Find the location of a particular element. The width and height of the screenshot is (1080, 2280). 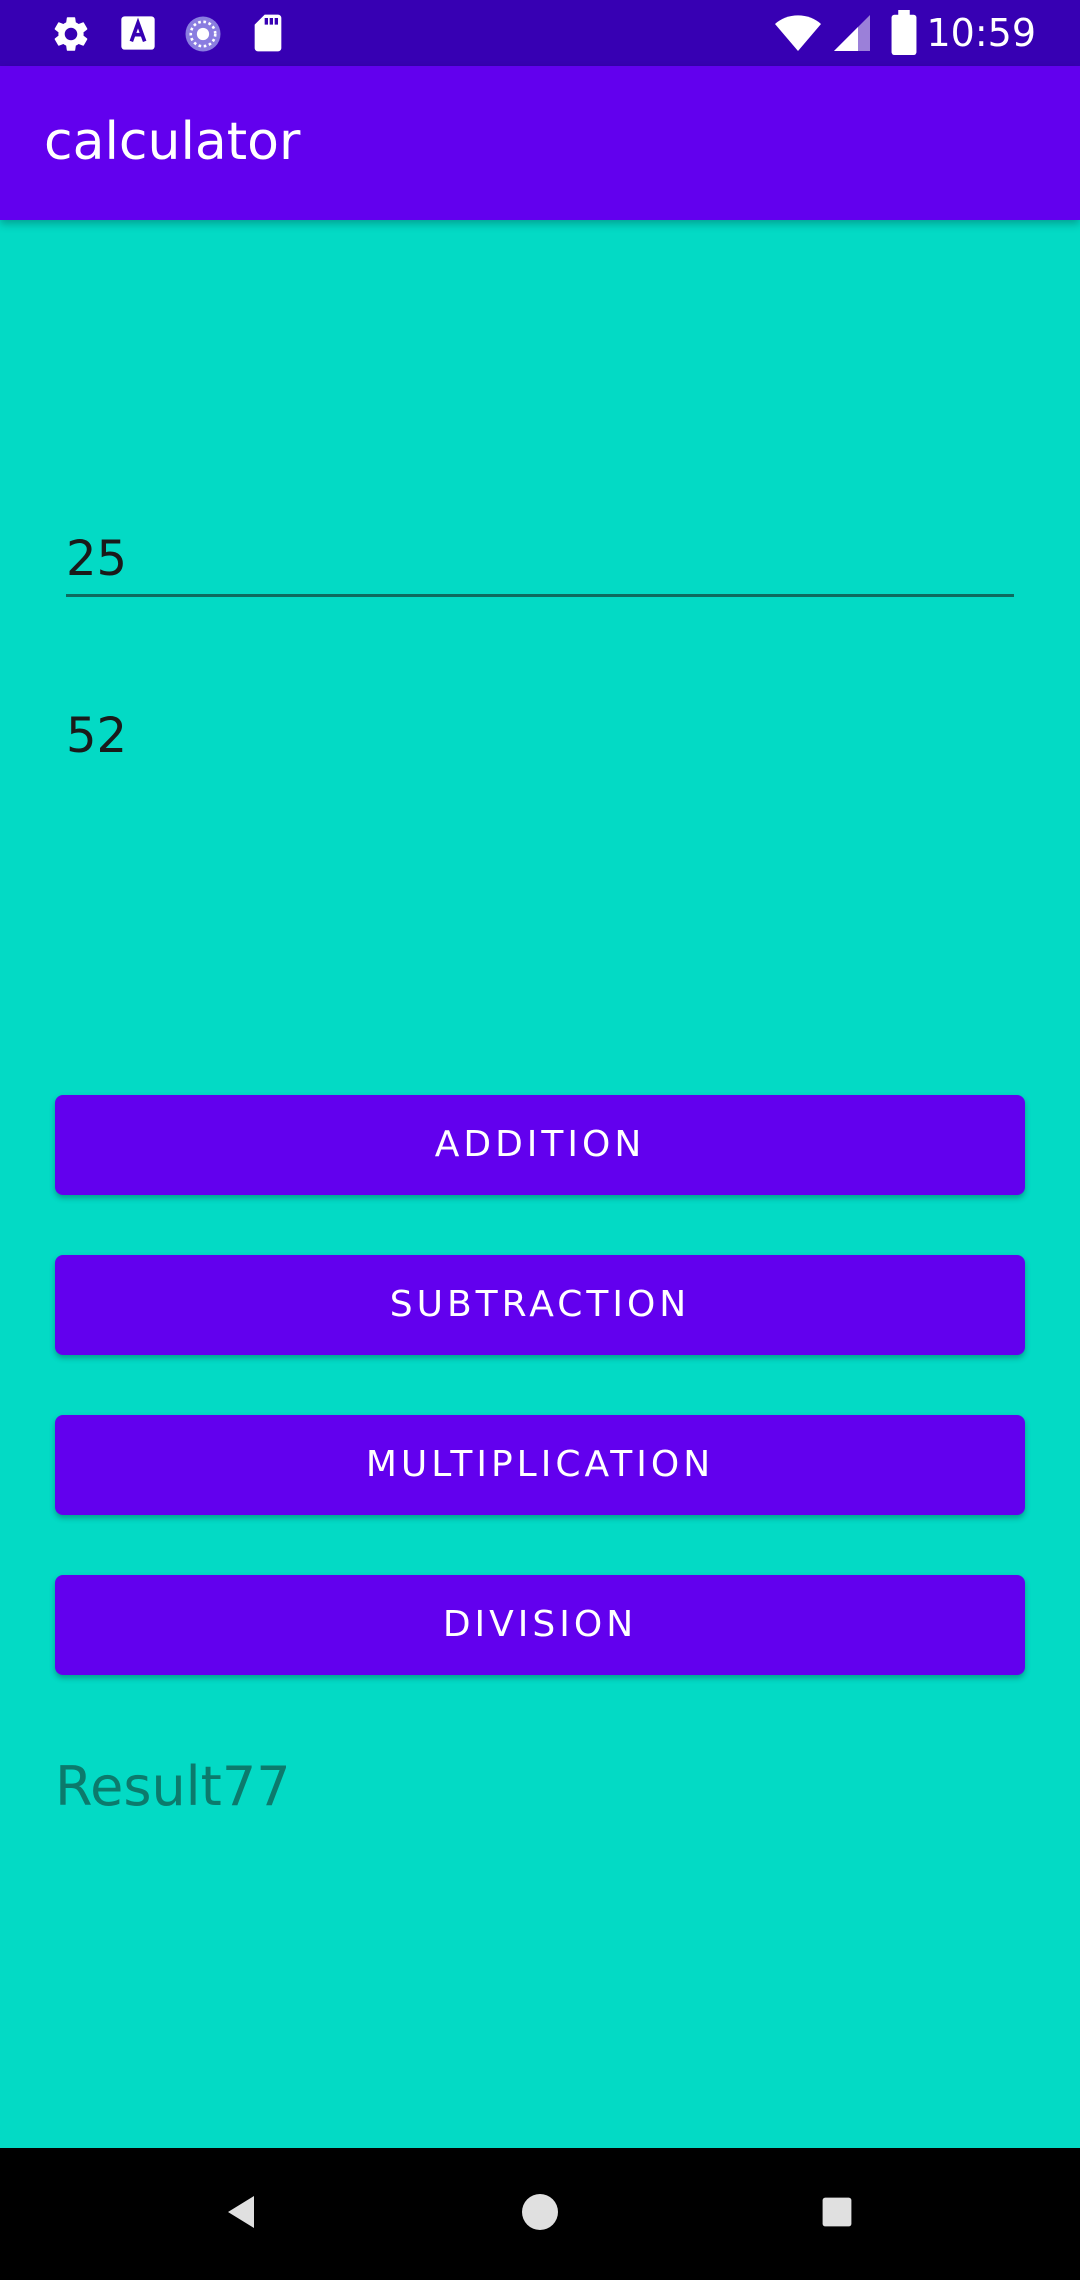

first-number-input is located at coordinates (540, 559).